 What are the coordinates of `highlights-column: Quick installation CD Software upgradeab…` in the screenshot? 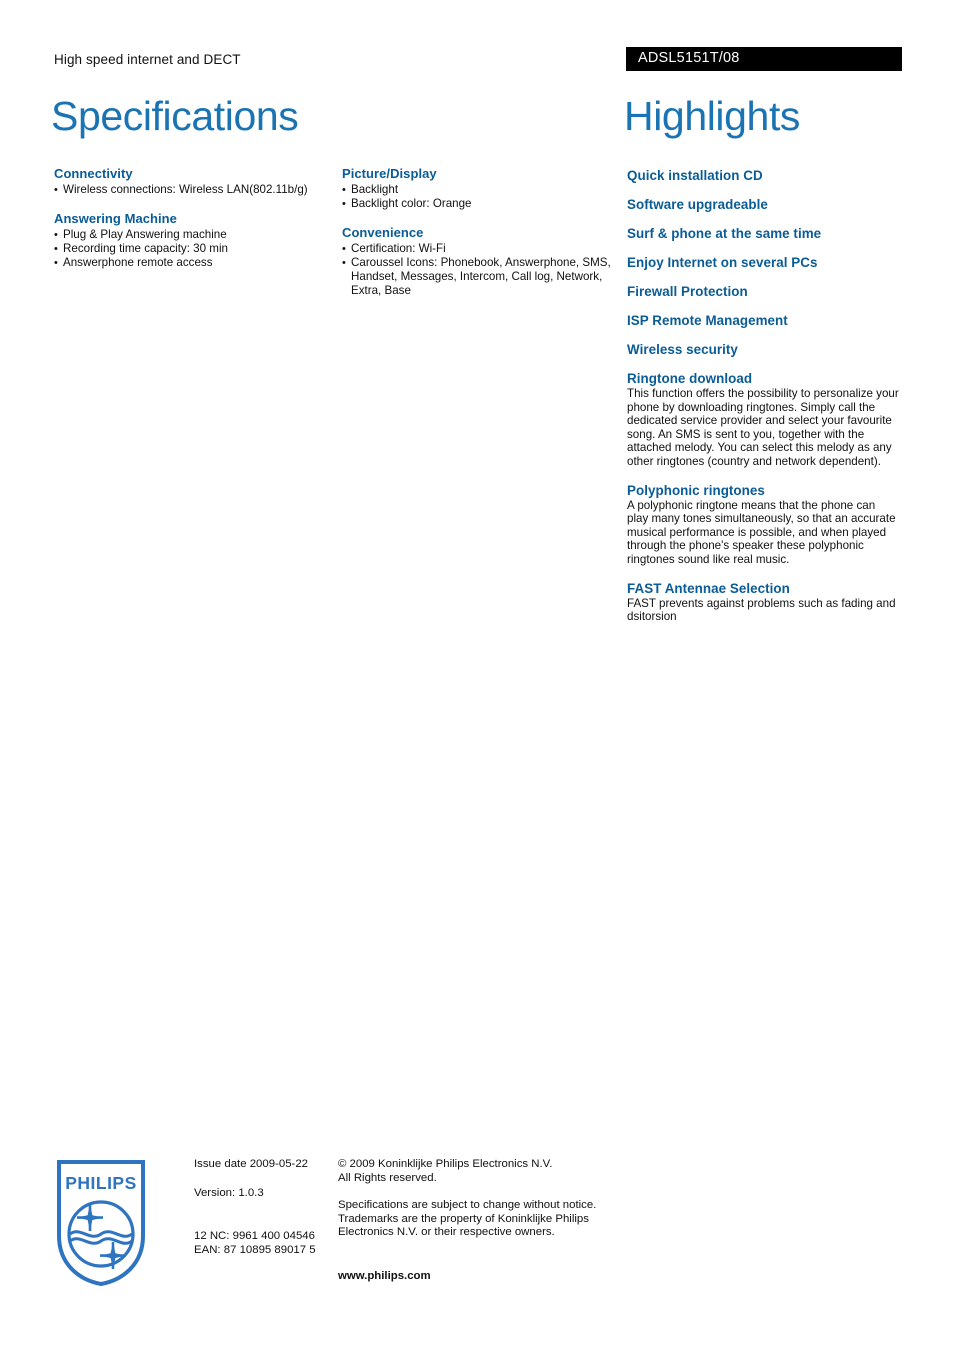 It's located at (763, 403).